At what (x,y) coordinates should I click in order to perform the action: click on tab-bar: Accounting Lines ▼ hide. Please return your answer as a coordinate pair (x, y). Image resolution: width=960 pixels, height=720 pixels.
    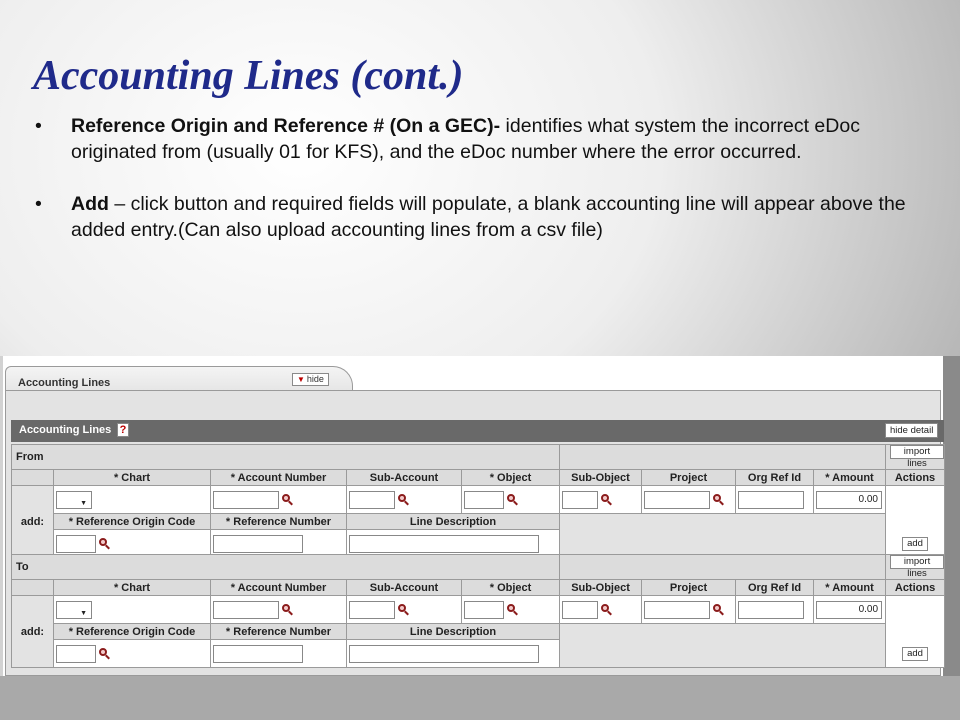
    Looking at the image, I should click on (473, 376).